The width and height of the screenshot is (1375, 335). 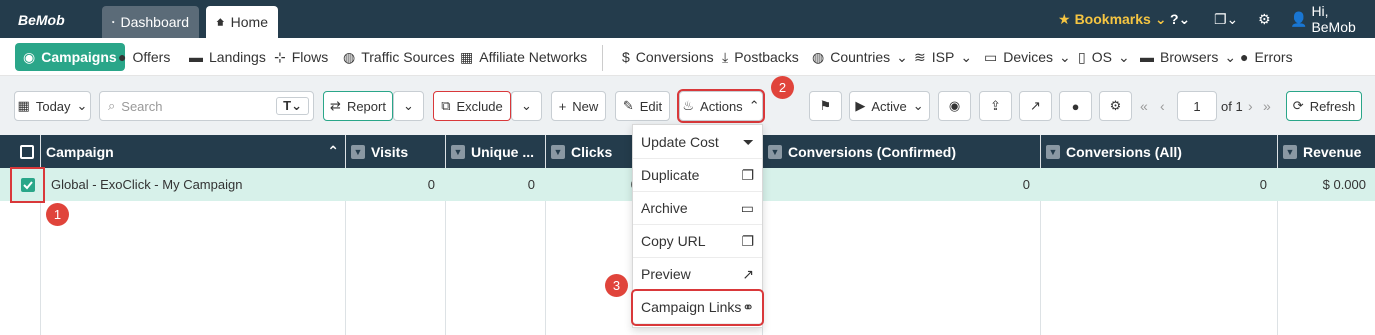 What do you see at coordinates (227, 57) in the screenshot?
I see `nav-landings: ▬ Landings` at bounding box center [227, 57].